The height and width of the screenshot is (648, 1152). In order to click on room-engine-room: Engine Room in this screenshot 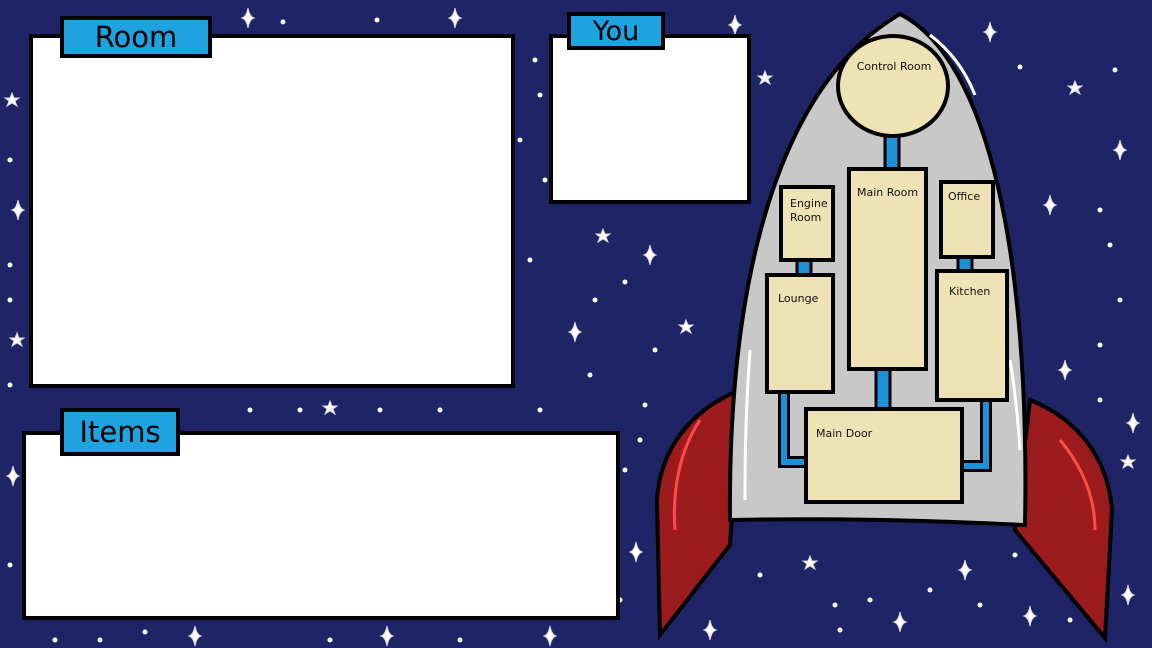, I will do `click(807, 223)`.